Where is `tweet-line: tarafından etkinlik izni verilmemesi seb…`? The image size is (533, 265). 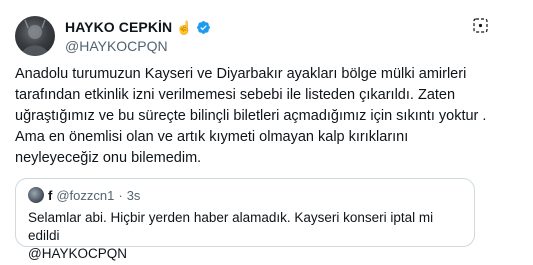 tweet-line: tarafından etkinlik izni verilmemesi seb… is located at coordinates (235, 95).